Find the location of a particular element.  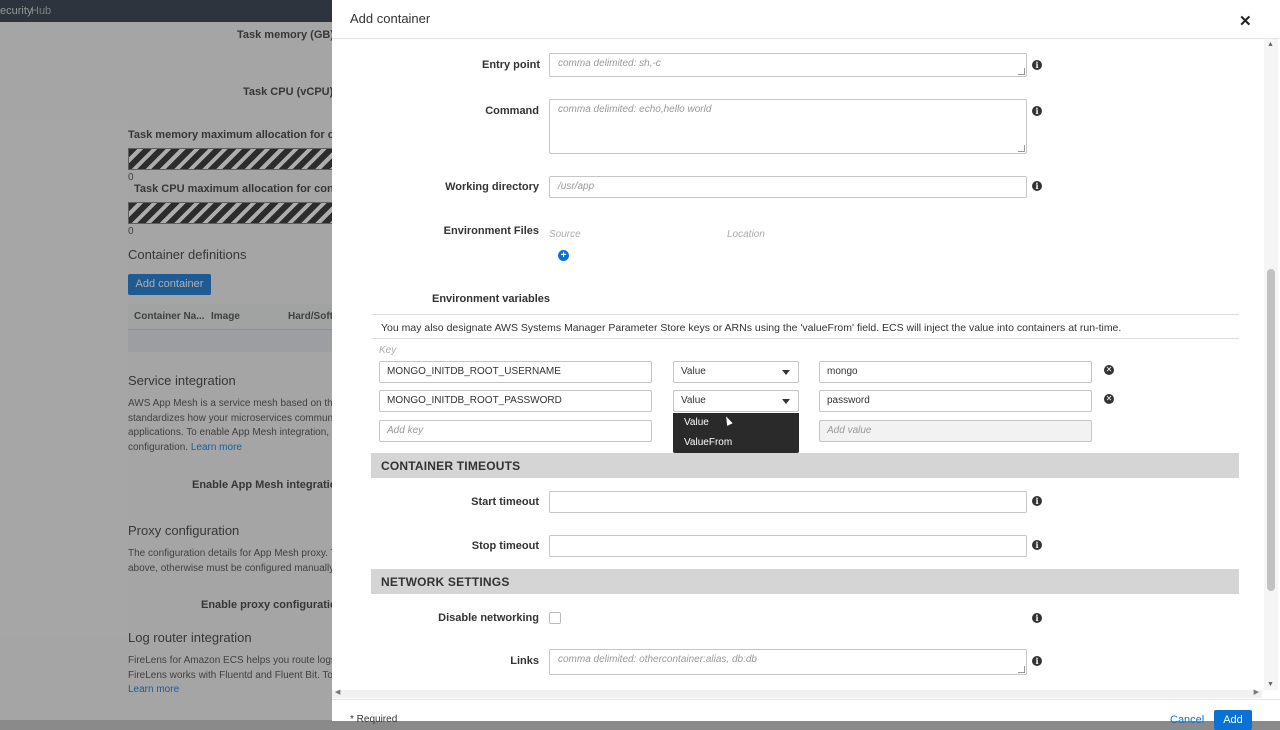

working-directory-input: /usr/app is located at coordinates (788, 187).